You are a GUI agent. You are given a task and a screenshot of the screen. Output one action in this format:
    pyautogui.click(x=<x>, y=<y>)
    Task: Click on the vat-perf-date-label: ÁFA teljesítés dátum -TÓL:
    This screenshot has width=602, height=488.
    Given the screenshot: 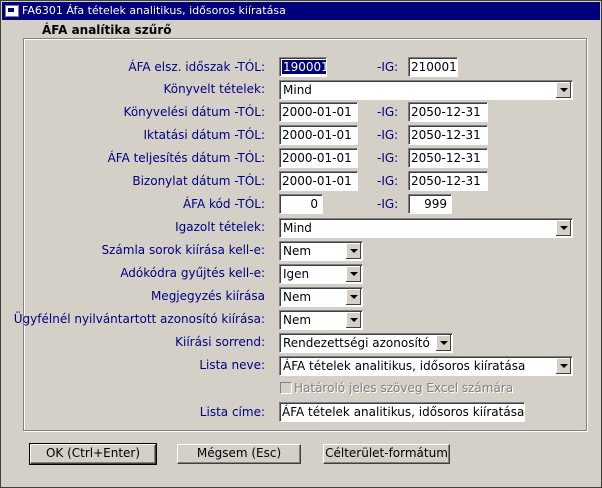 What is the action you would take?
    pyautogui.click(x=186, y=158)
    